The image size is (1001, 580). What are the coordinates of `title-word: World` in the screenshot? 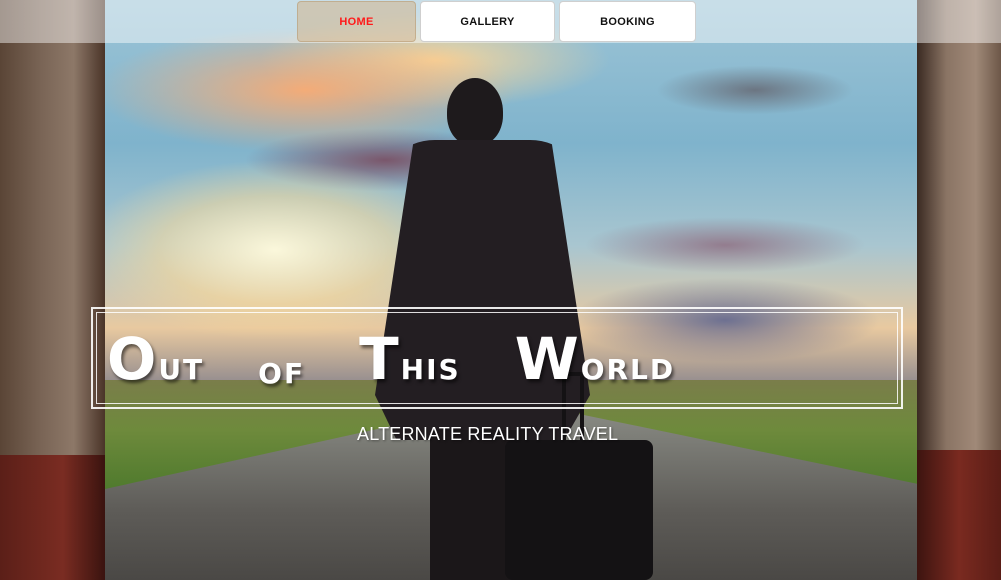 It's located at (595, 359).